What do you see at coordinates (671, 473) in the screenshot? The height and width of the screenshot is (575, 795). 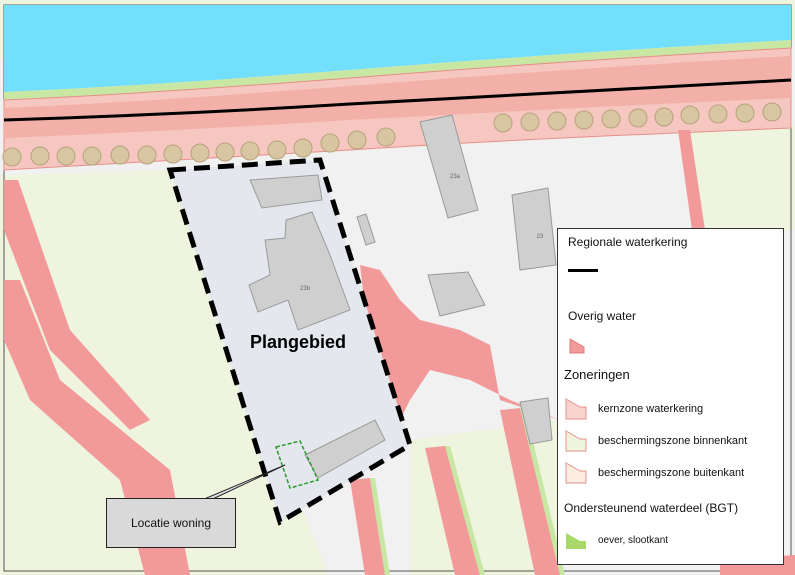 I see `legend-item-protection-zone-outer: beschermingszone buitenkant` at bounding box center [671, 473].